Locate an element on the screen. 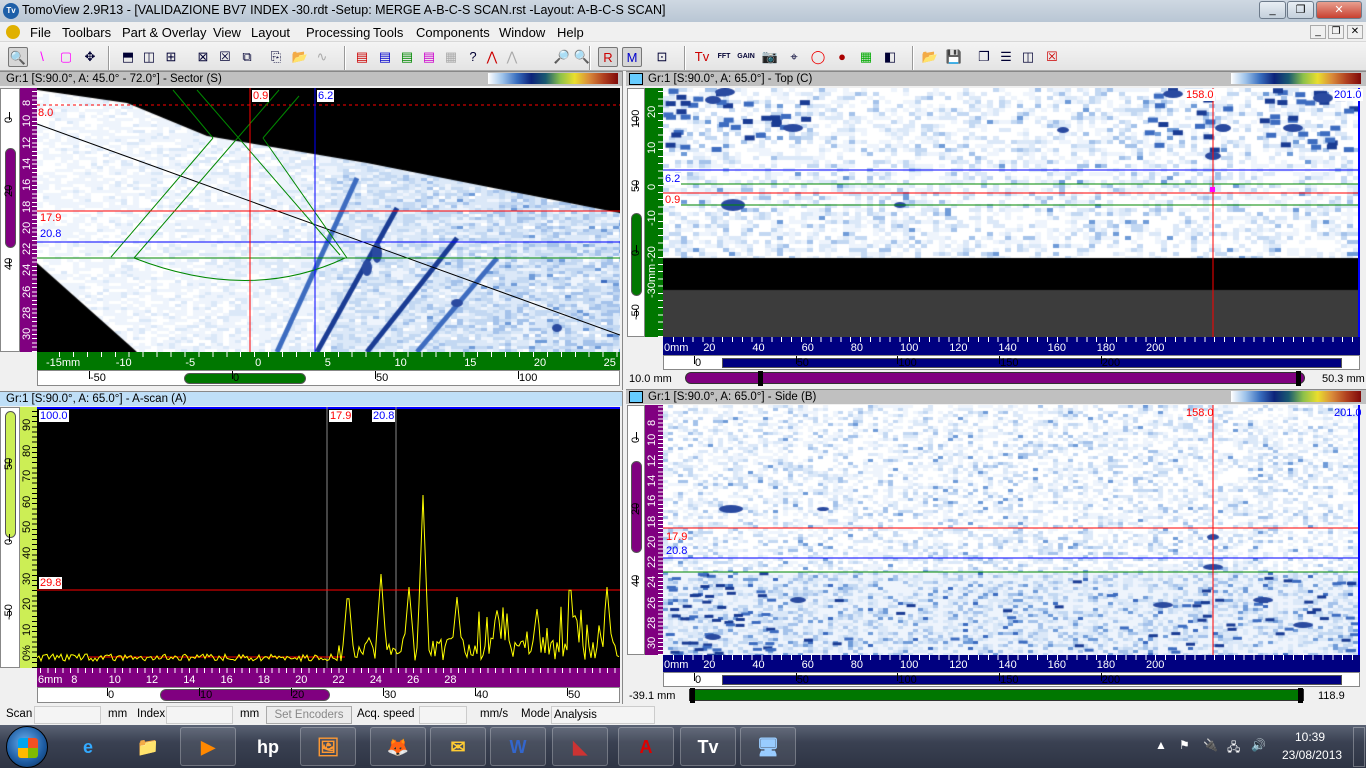  top-horizontal-scale: 0 50 100 150 200 is located at coordinates (1011, 362).